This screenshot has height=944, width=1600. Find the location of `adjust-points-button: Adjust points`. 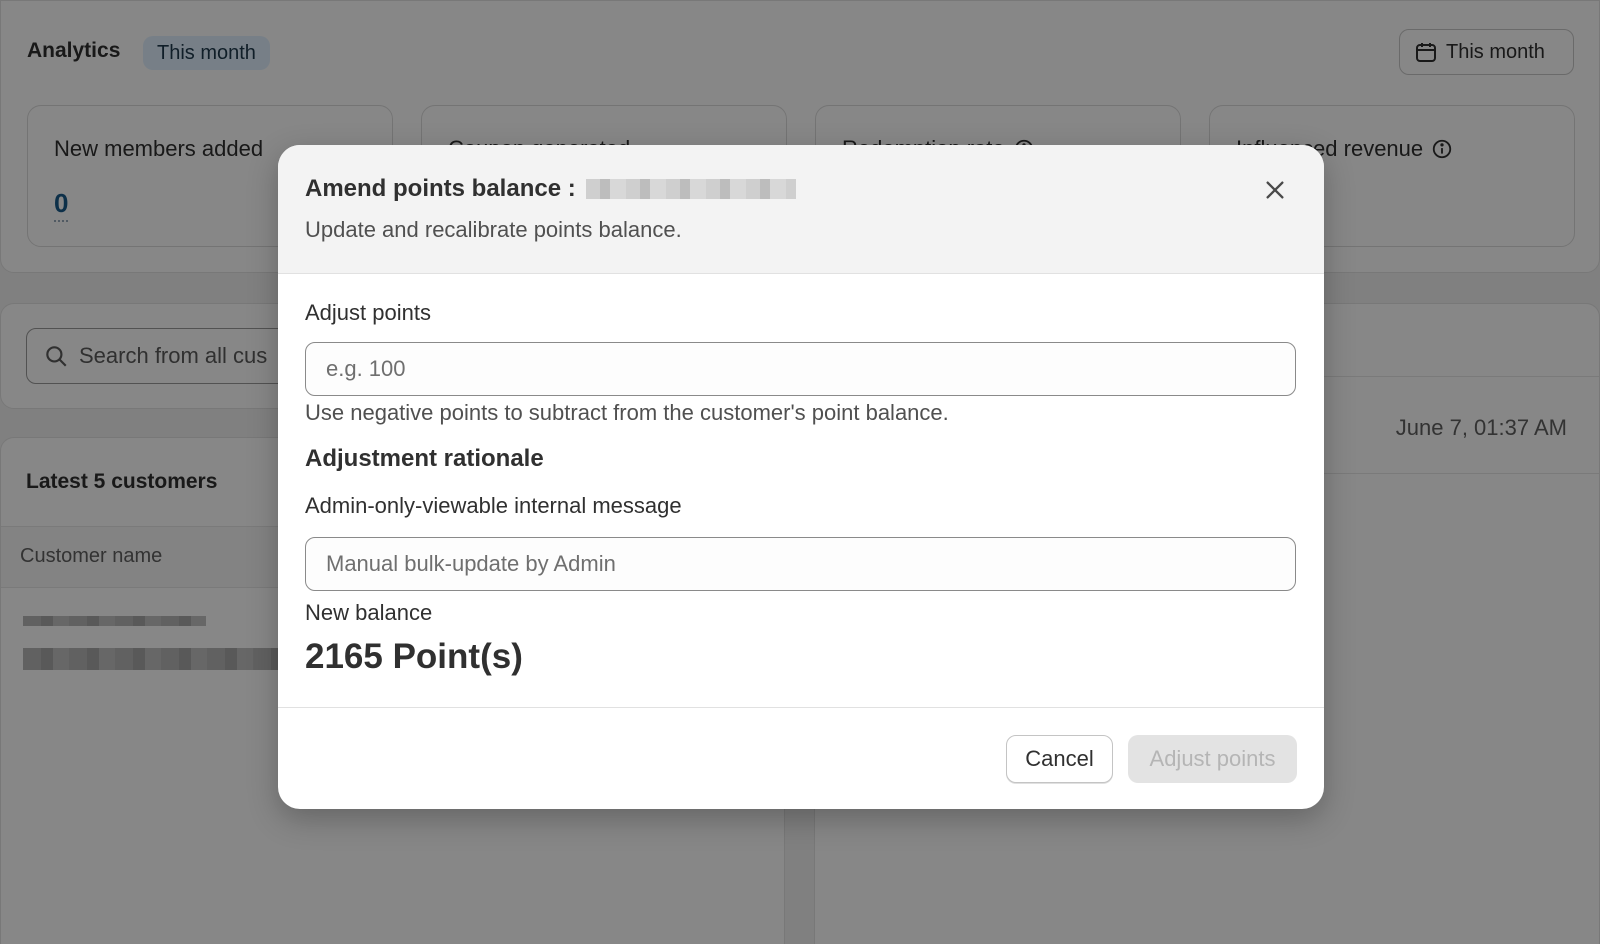

adjust-points-button: Adjust points is located at coordinates (1212, 759).